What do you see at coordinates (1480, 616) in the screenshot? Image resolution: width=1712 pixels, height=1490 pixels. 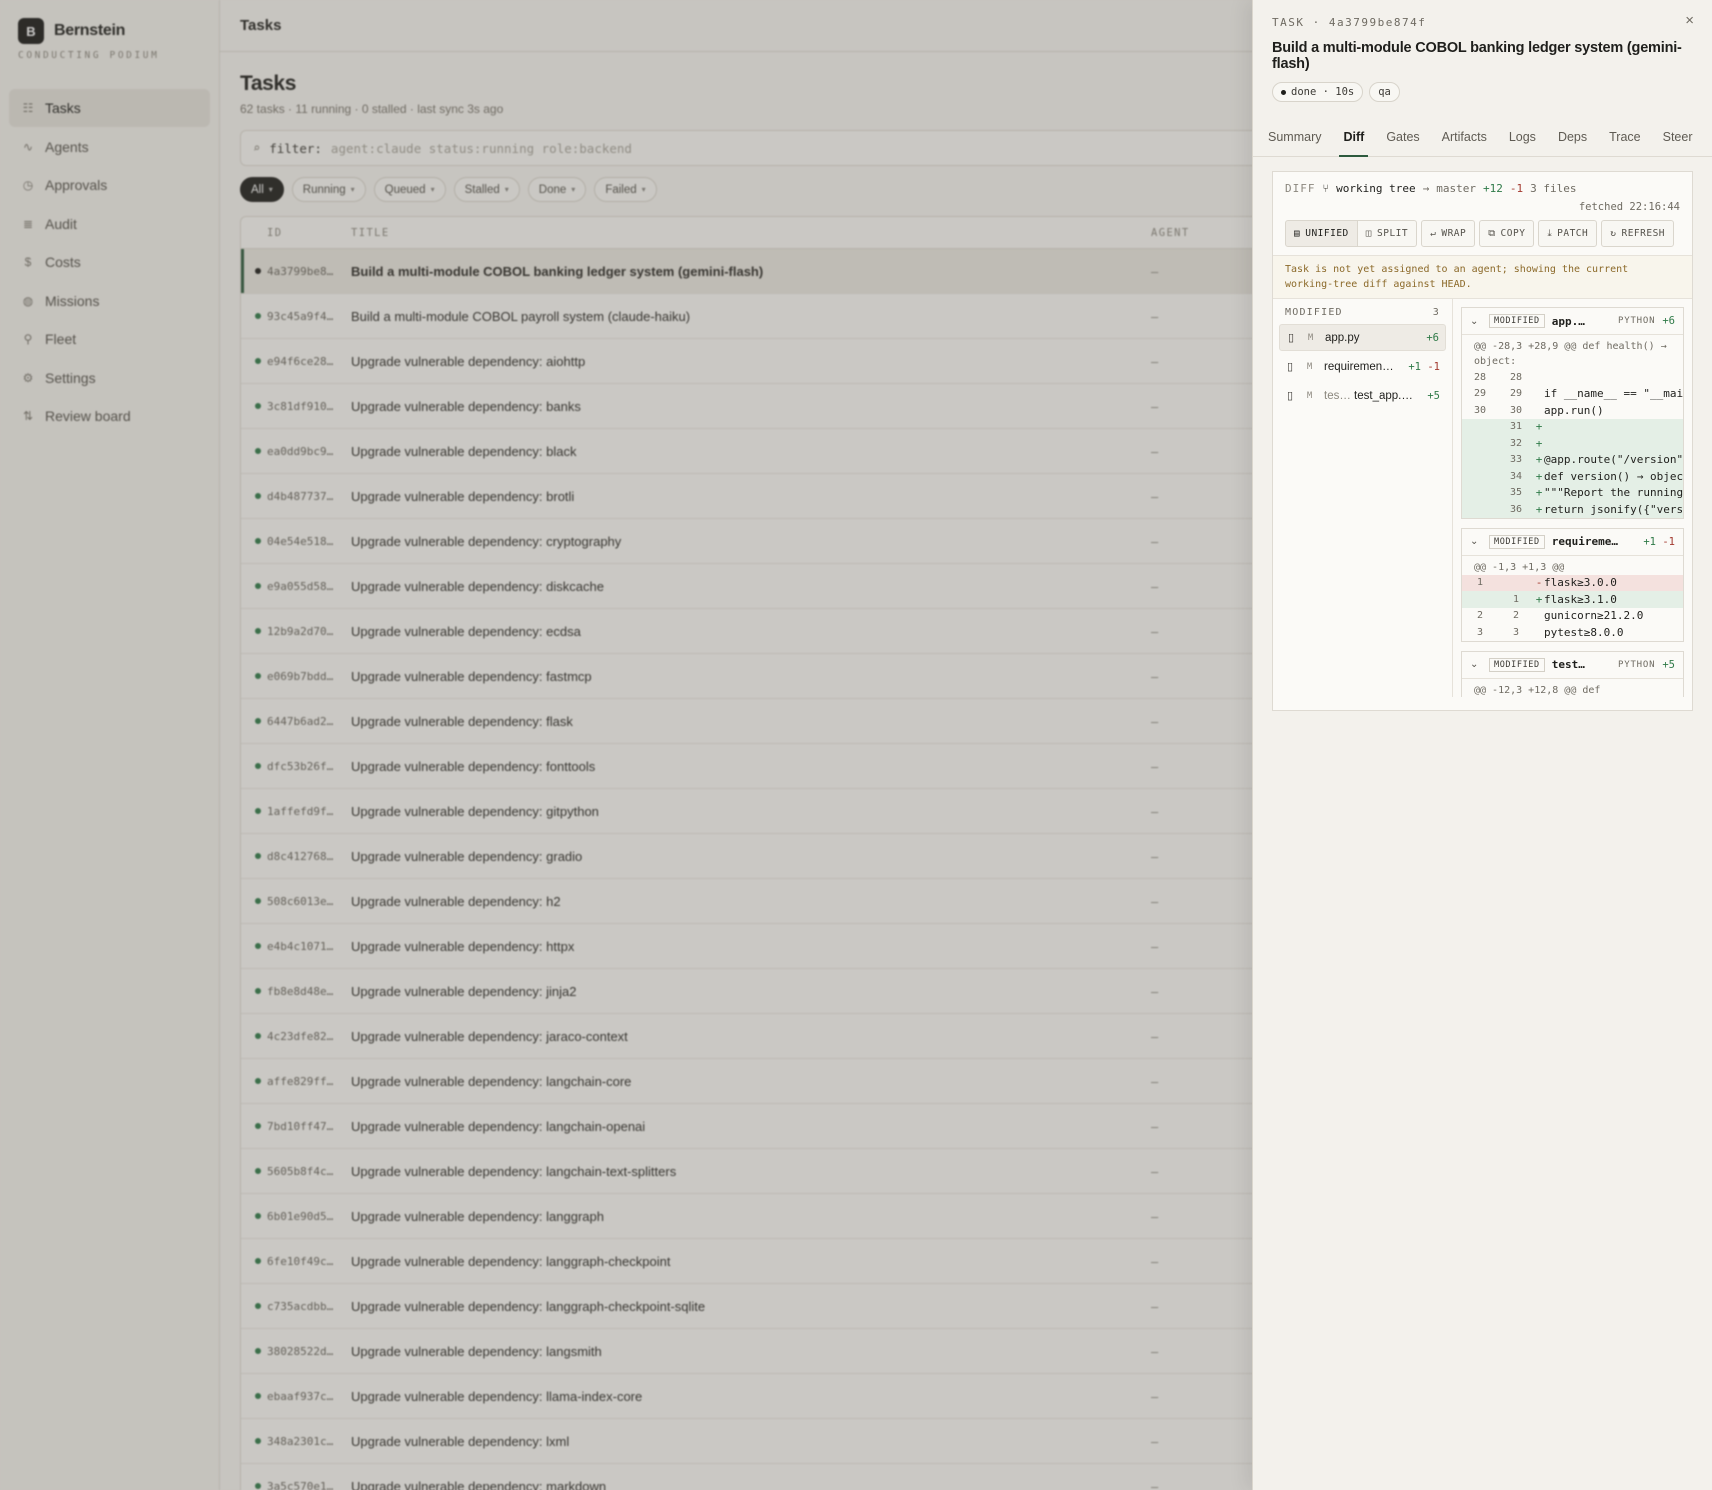 I see `old-line-number: 2` at bounding box center [1480, 616].